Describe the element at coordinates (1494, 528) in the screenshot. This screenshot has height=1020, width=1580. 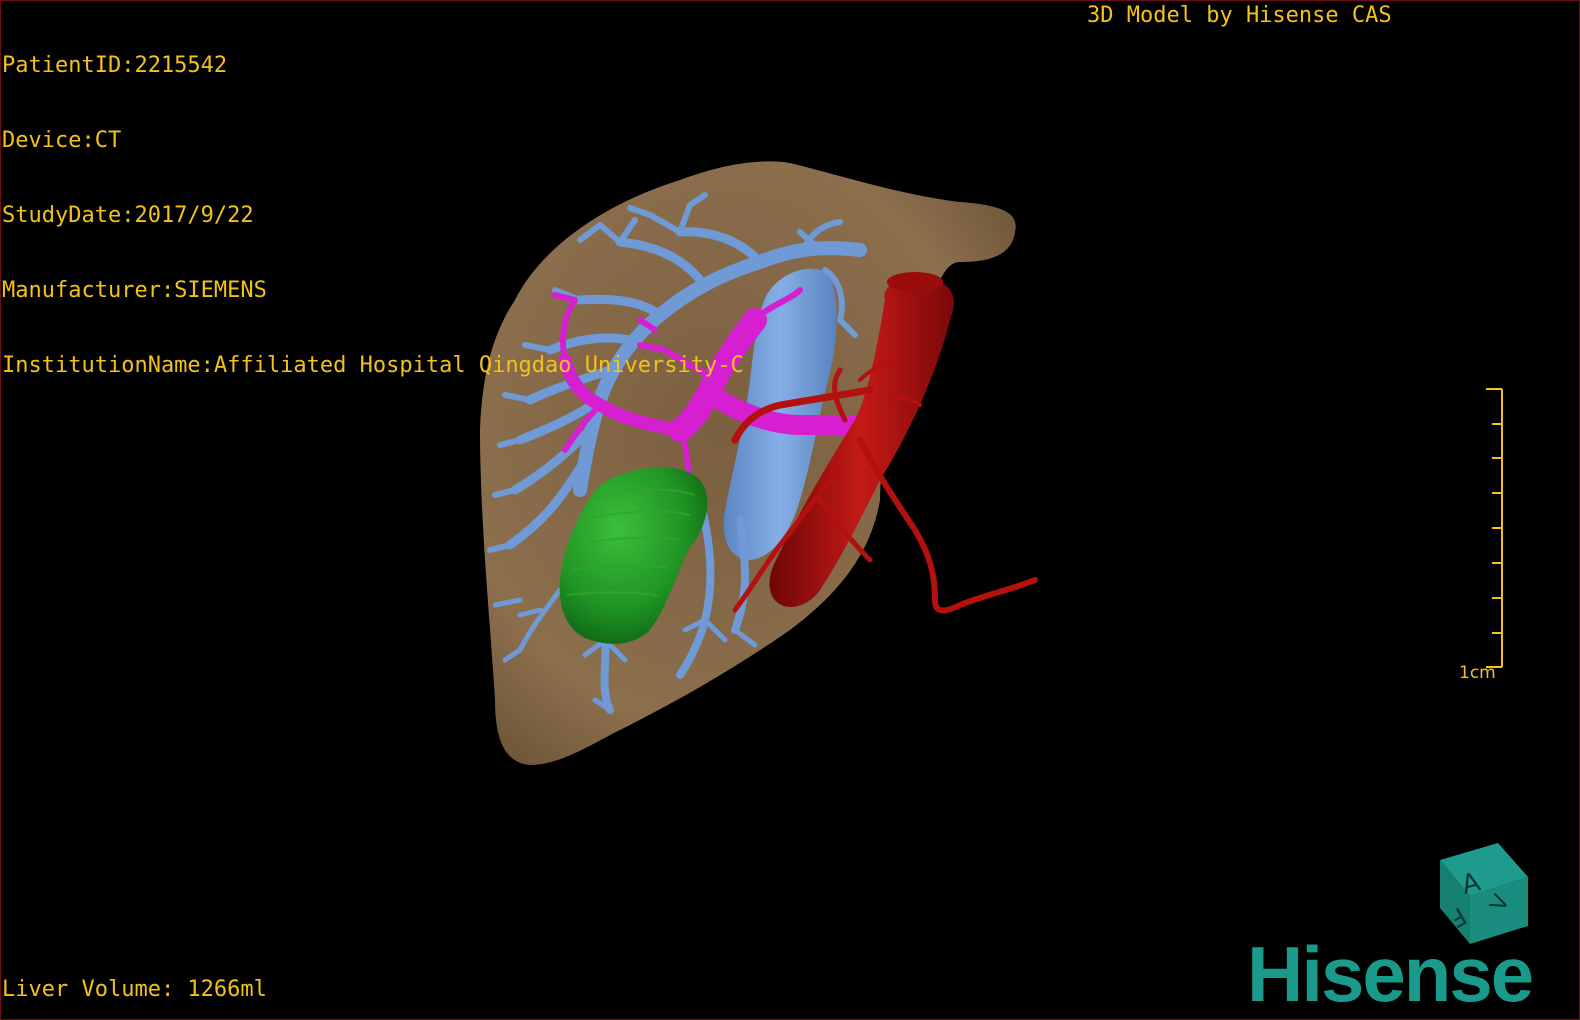
I see `scale-bar` at that location.